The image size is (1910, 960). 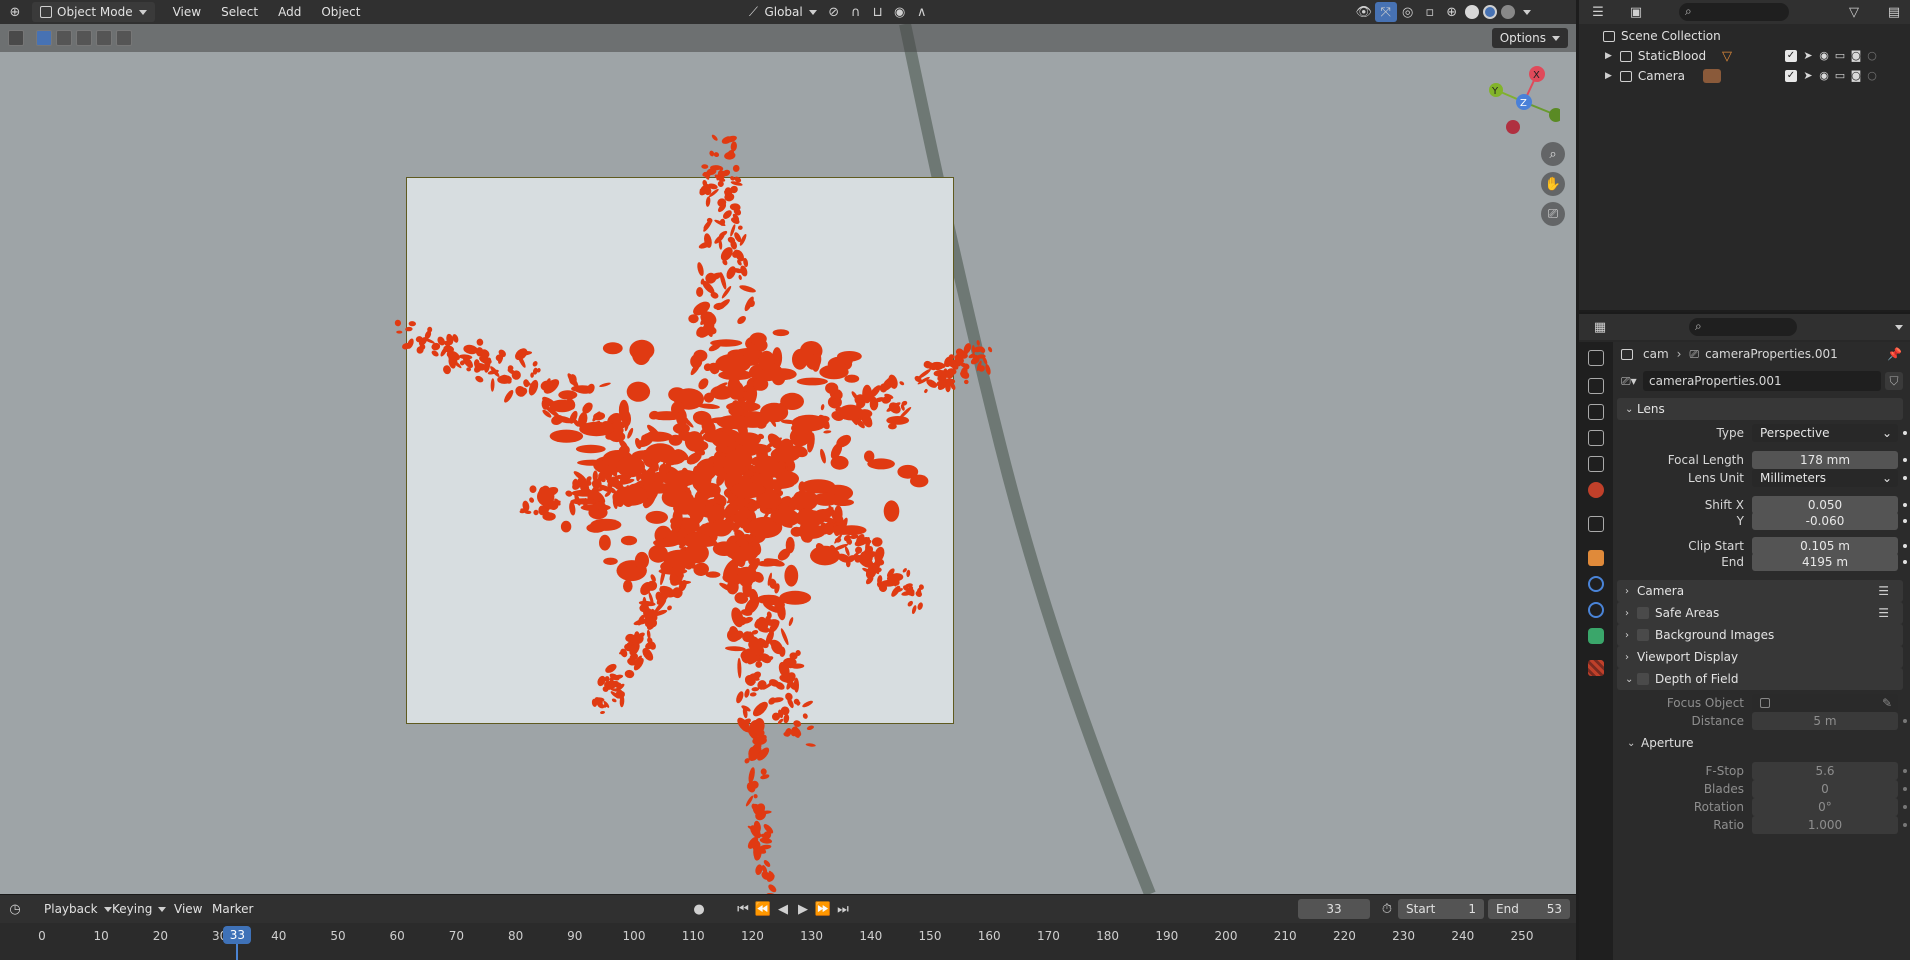 What do you see at coordinates (1734, 12) in the screenshot?
I see `outliner-search-input: ⌕` at bounding box center [1734, 12].